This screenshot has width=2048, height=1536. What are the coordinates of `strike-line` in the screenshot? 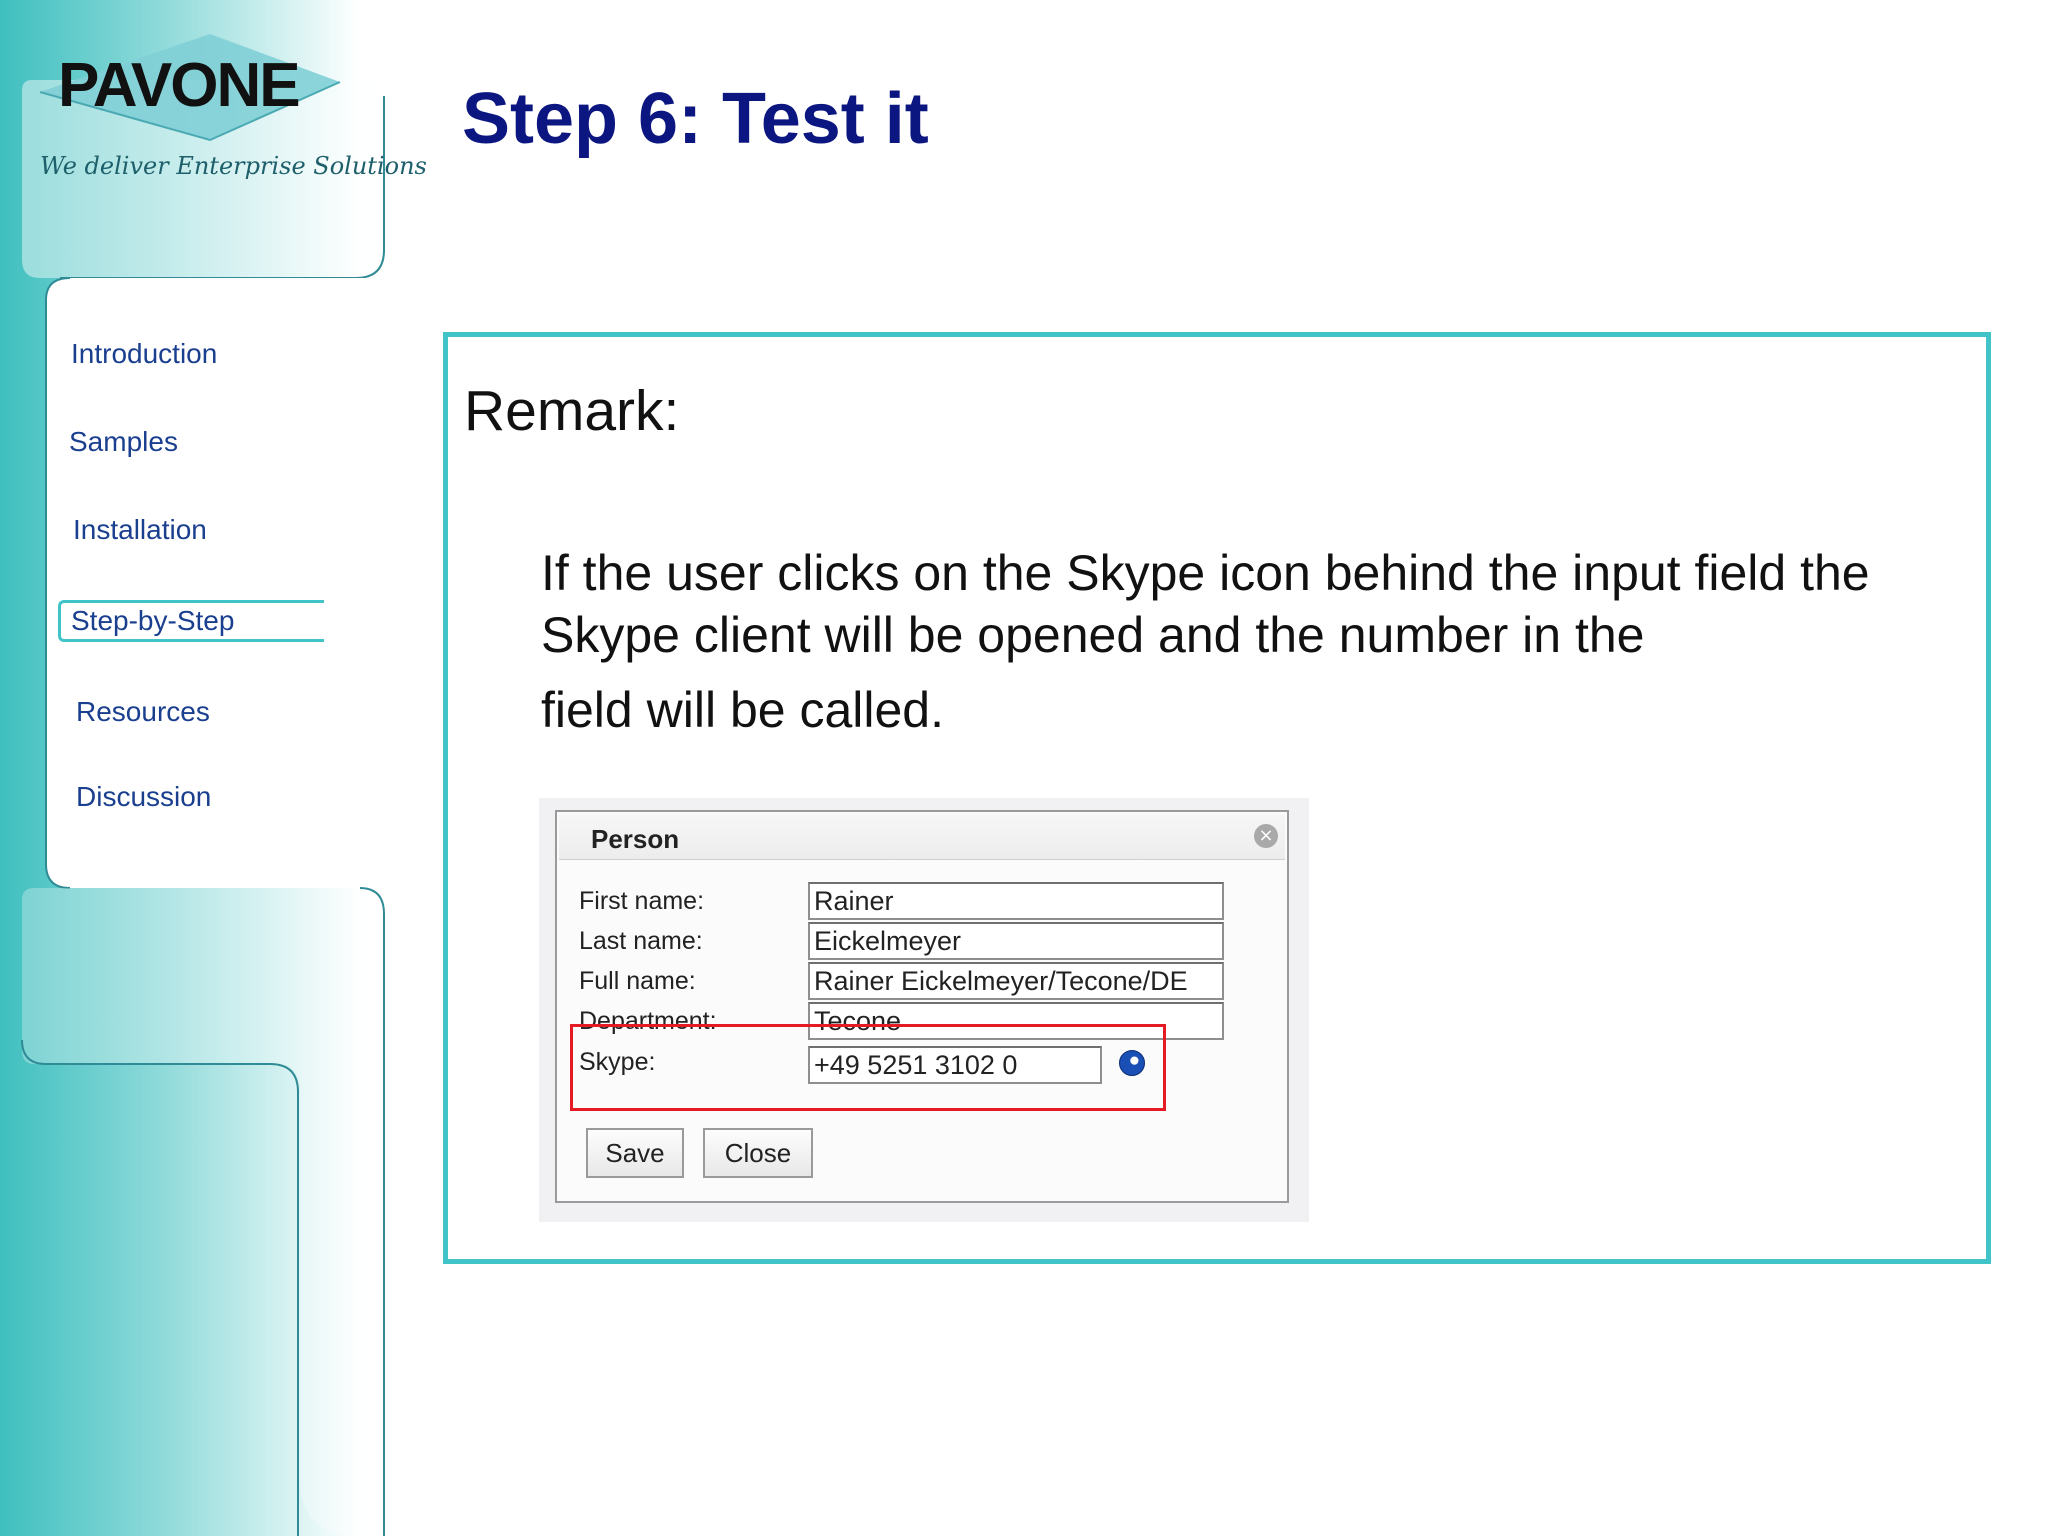 It's located at (744, 1026).